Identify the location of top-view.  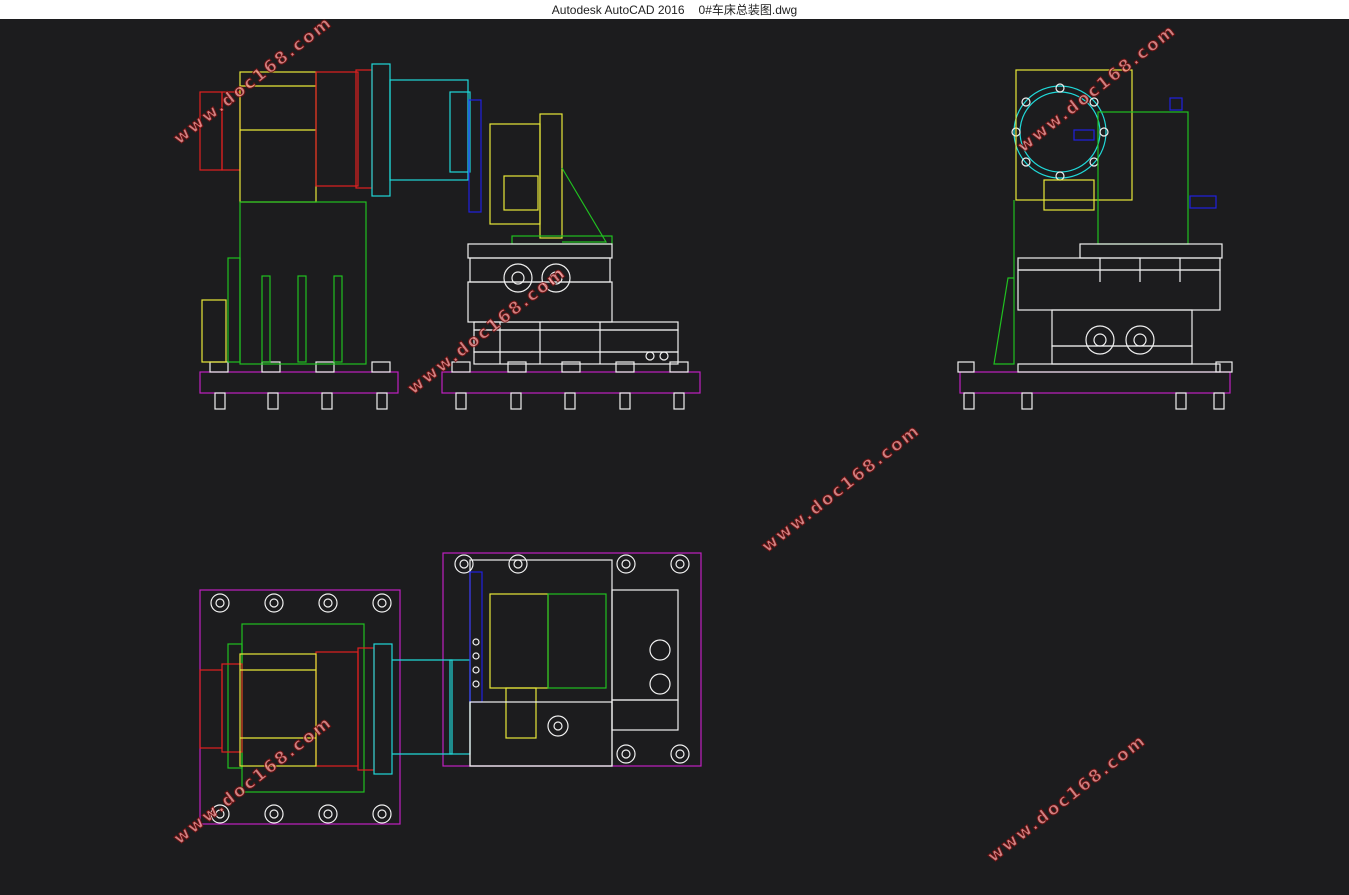
(450, 688).